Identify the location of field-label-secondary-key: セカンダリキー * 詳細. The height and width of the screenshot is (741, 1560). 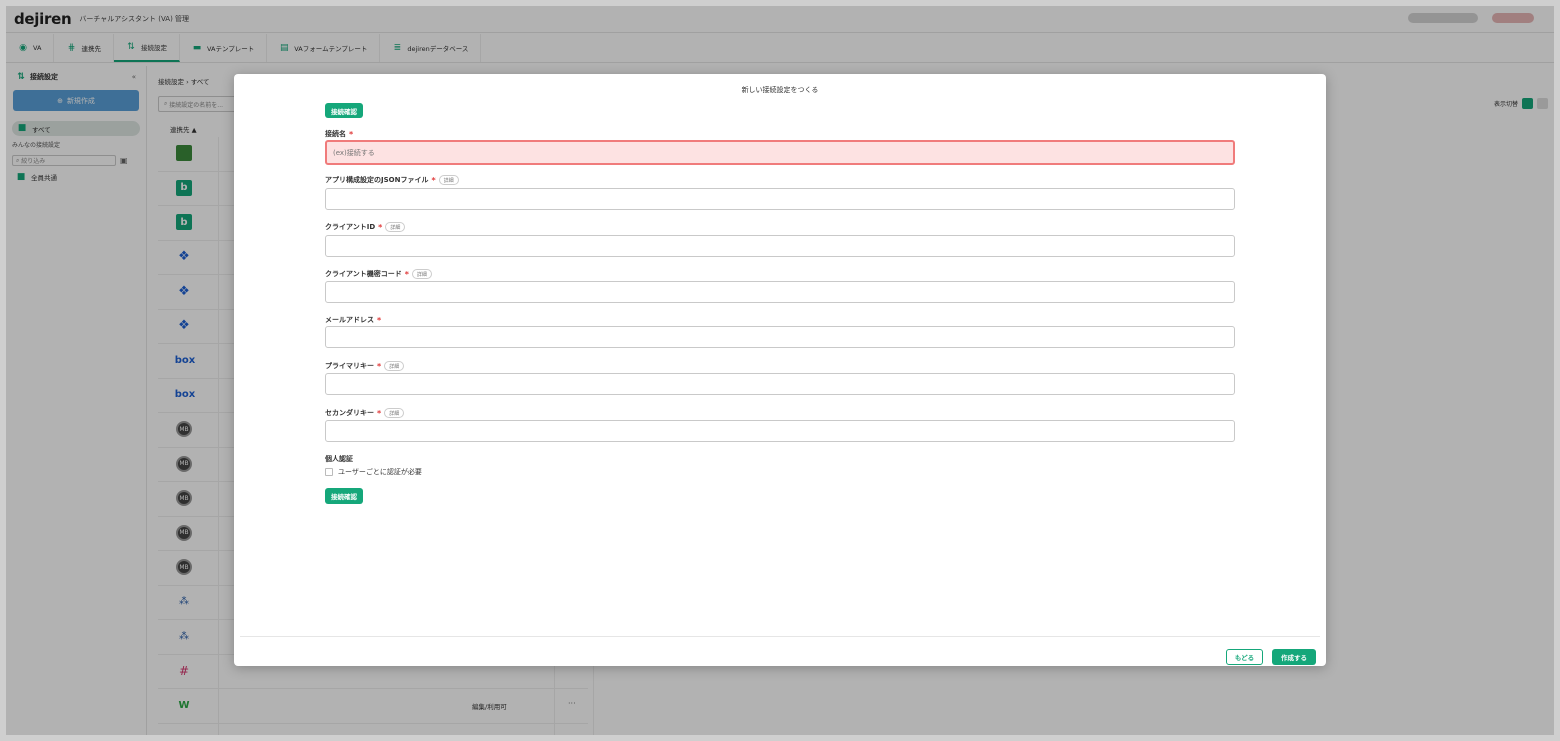
(365, 413).